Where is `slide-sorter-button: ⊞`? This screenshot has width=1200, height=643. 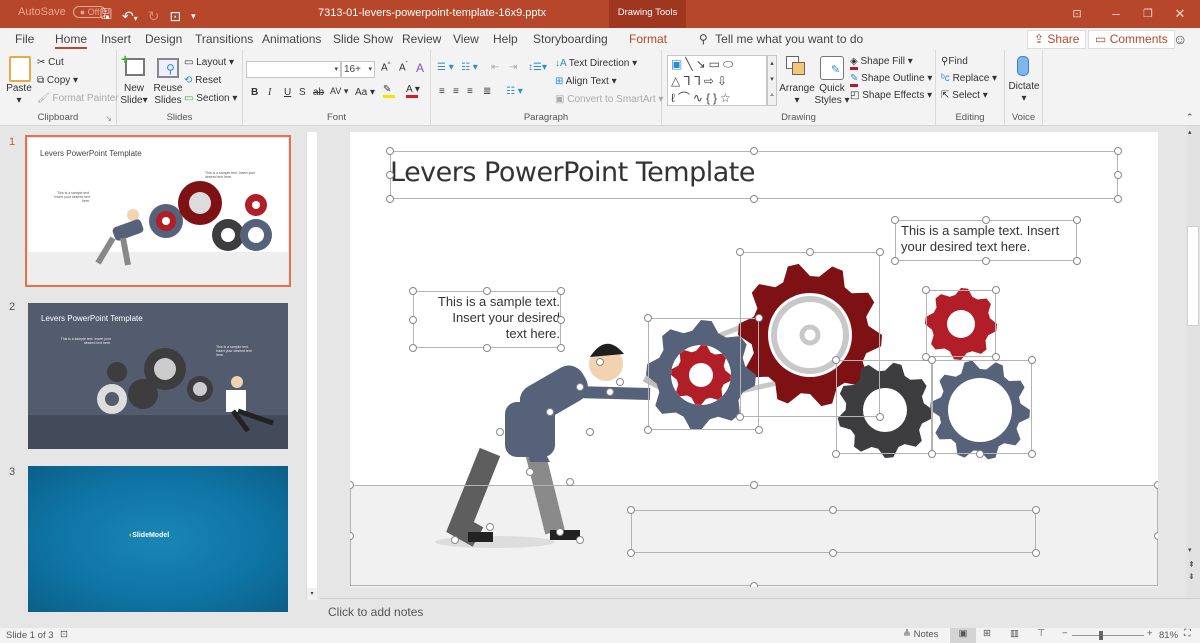 slide-sorter-button: ⊞ is located at coordinates (987, 633).